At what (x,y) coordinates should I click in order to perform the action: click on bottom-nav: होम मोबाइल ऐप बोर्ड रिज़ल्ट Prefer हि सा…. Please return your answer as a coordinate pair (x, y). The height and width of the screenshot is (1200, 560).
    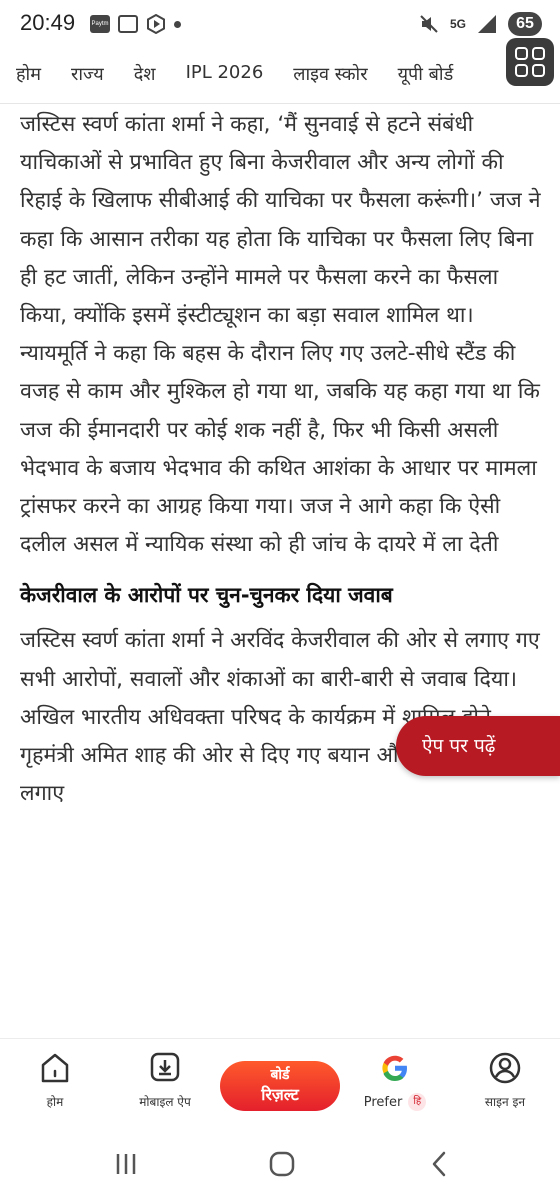
    Looking at the image, I should click on (280, 1083).